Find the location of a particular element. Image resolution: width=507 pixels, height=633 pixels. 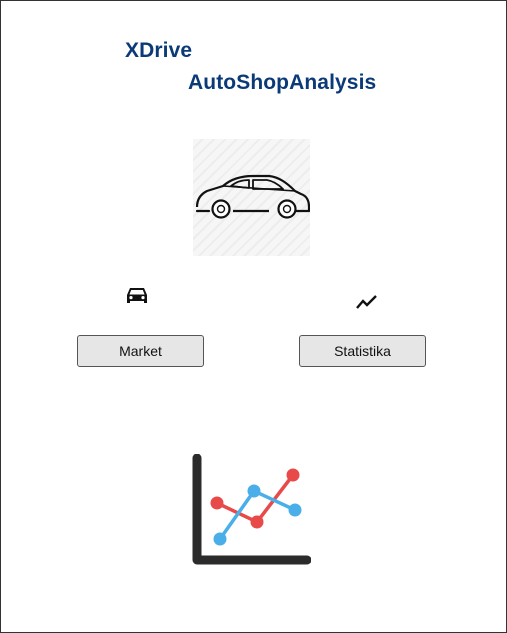

line-chart-icon is located at coordinates (251, 509).